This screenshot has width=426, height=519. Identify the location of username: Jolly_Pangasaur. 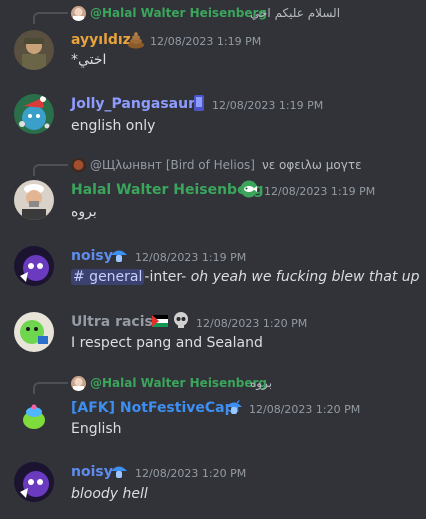
(133, 104).